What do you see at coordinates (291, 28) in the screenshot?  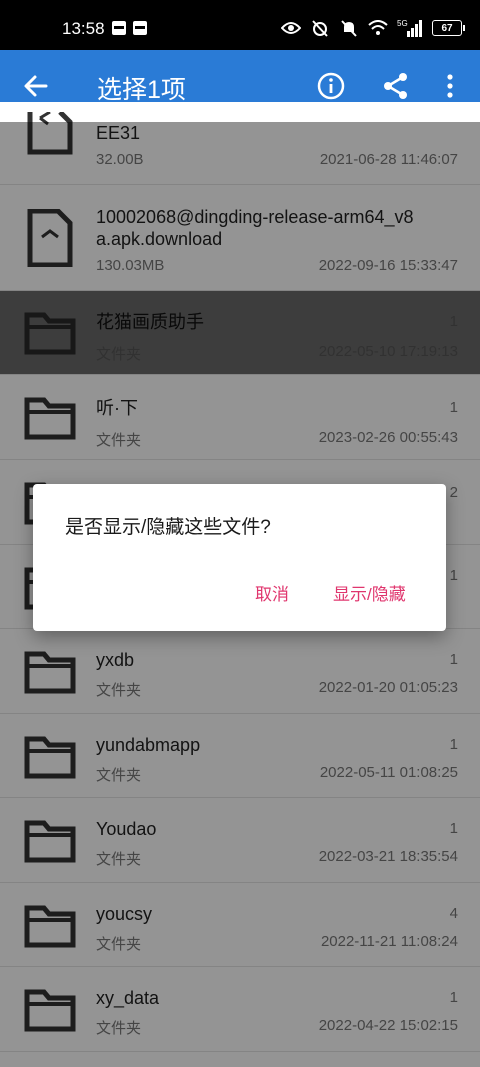 I see `eye-icon` at bounding box center [291, 28].